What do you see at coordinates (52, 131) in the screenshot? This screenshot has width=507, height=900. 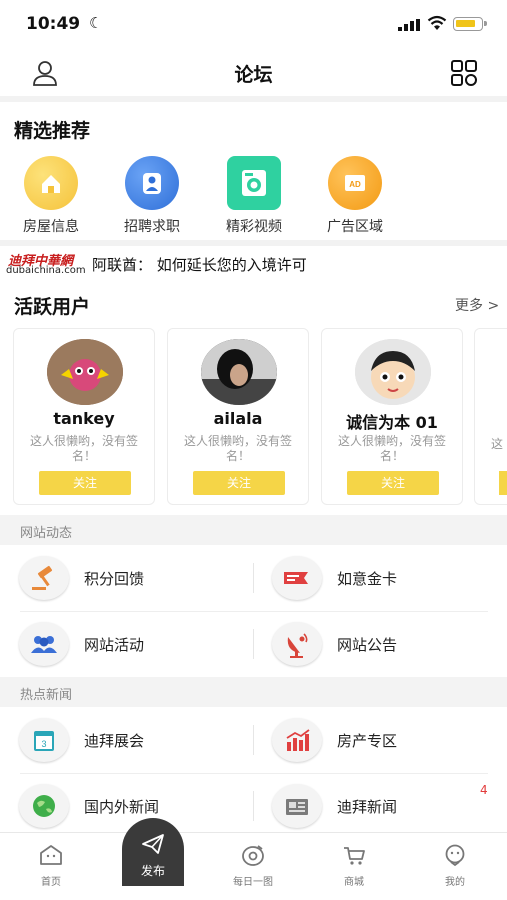 I see `featured-title: 精选推荐` at bounding box center [52, 131].